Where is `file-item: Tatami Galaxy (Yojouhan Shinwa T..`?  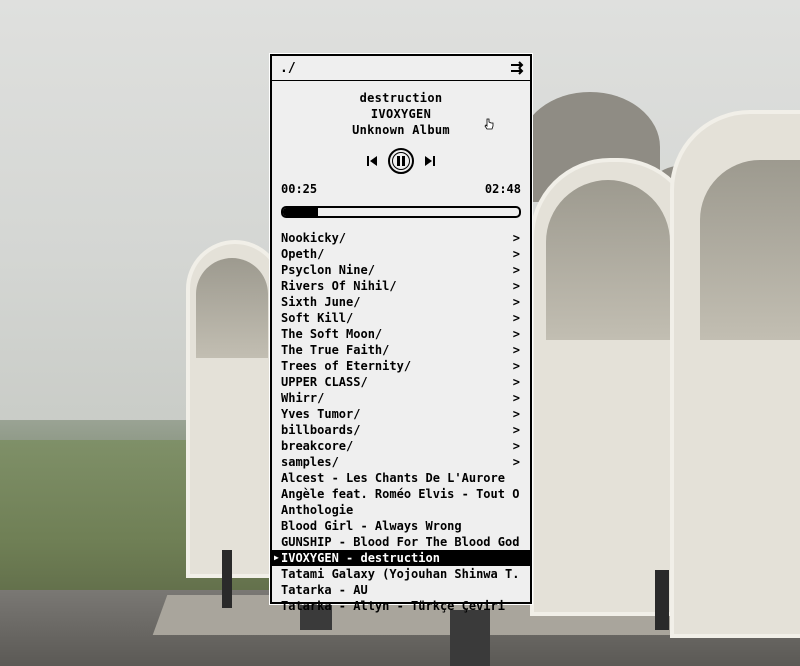
file-item: Tatami Galaxy (Yojouhan Shinwa T.. is located at coordinates (401, 574).